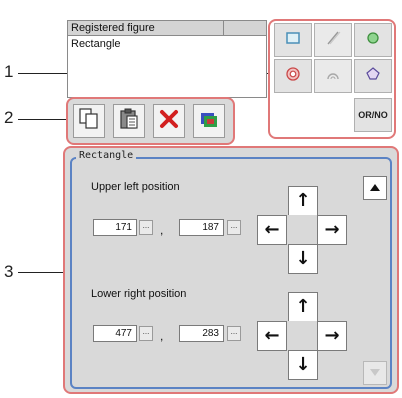 The image size is (402, 398). I want to click on circle-shape-button, so click(373, 40).